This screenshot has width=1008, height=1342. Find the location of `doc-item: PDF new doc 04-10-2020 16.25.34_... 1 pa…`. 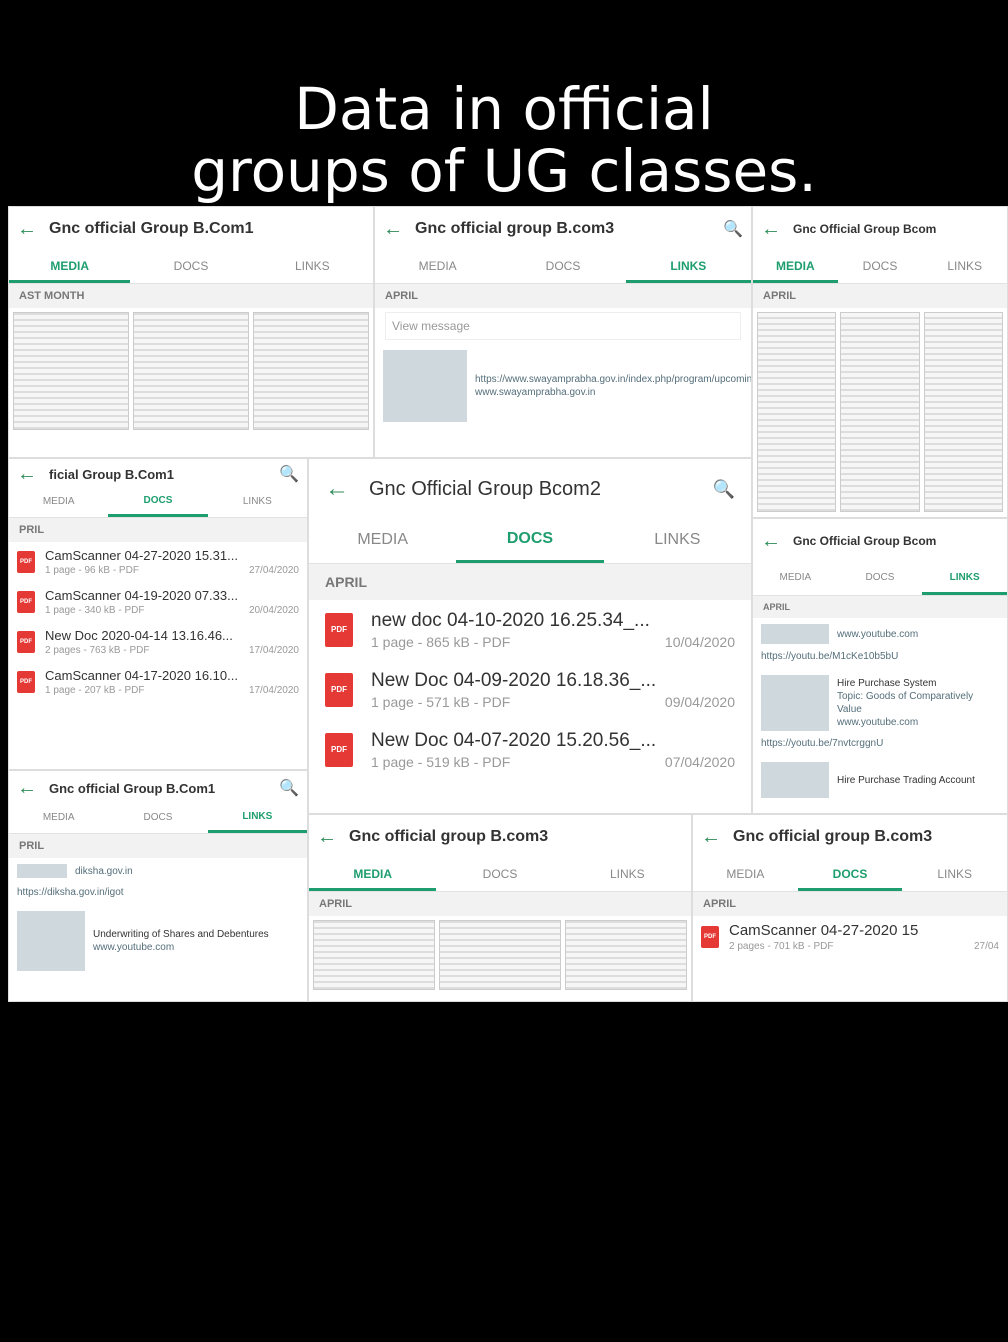

doc-item: PDF new doc 04-10-2020 16.25.34_... 1 pa… is located at coordinates (530, 630).